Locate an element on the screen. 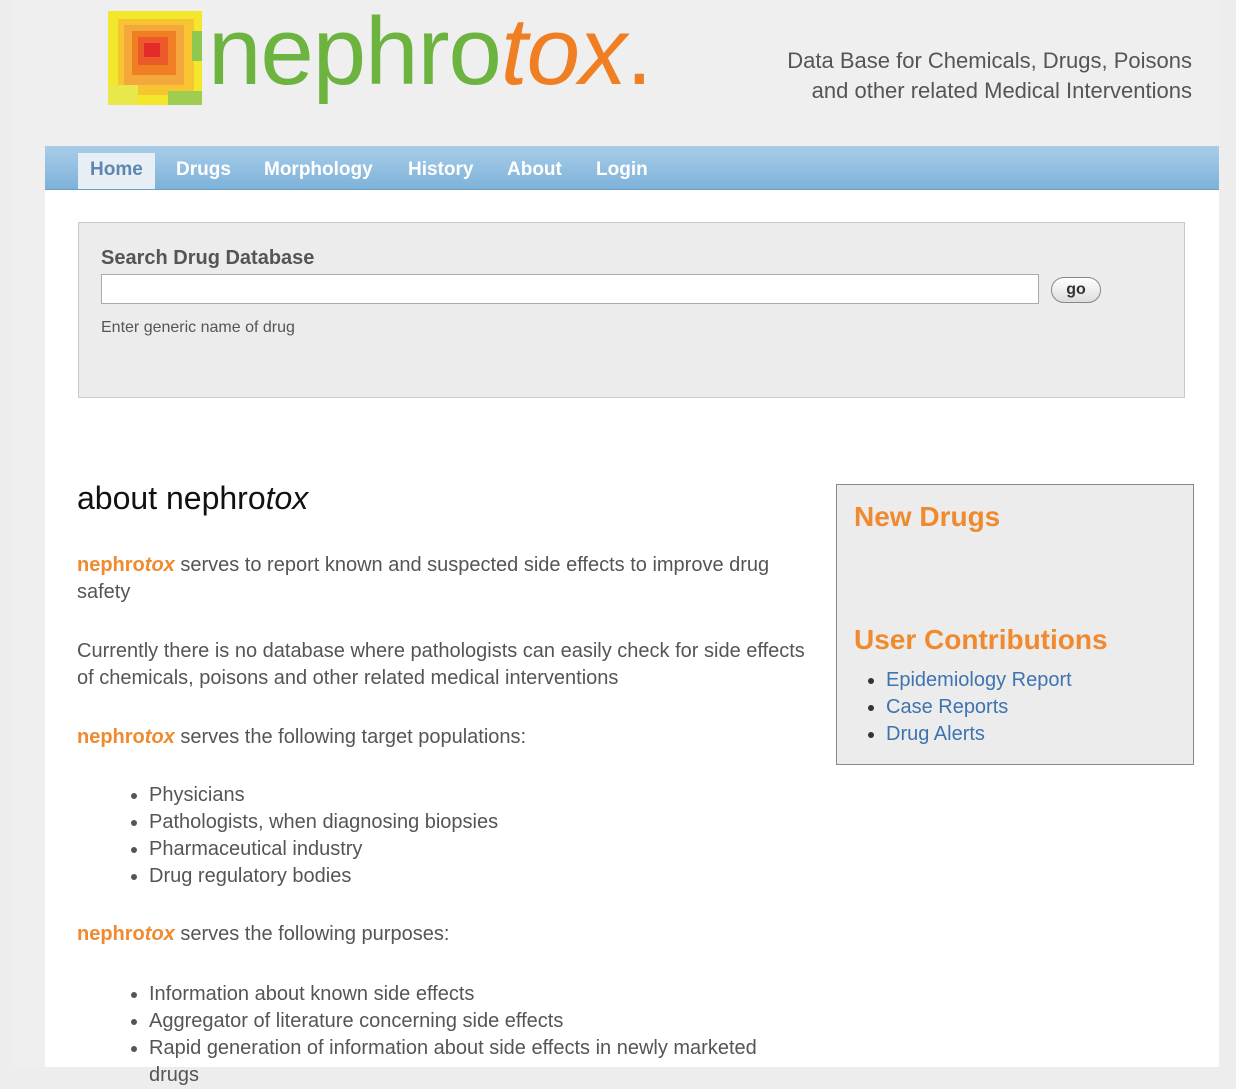 The height and width of the screenshot is (1089, 1236). list-item: Information about known side effects is located at coordinates (478, 994).